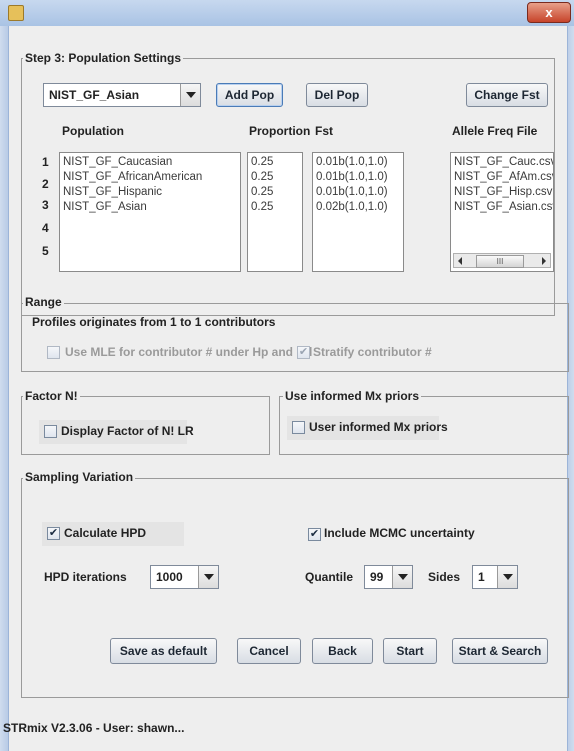  What do you see at coordinates (79, 477) in the screenshot?
I see `sampling-variation-legend: Sampling Variation` at bounding box center [79, 477].